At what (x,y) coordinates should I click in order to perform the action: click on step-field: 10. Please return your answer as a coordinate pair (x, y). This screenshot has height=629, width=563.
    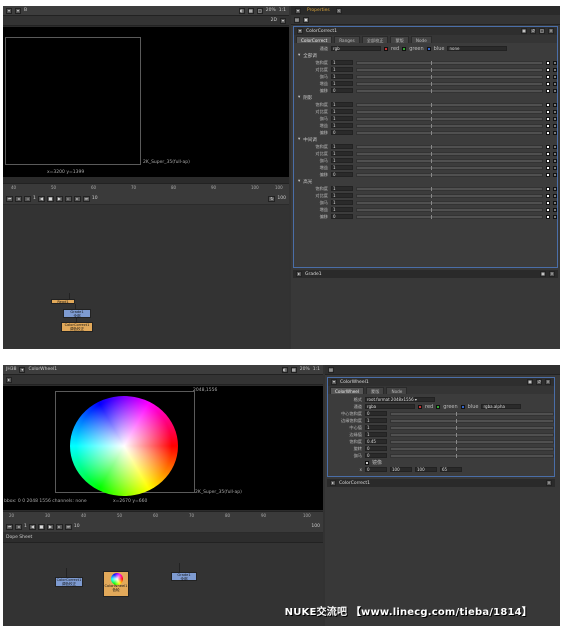
    Looking at the image, I should click on (77, 526).